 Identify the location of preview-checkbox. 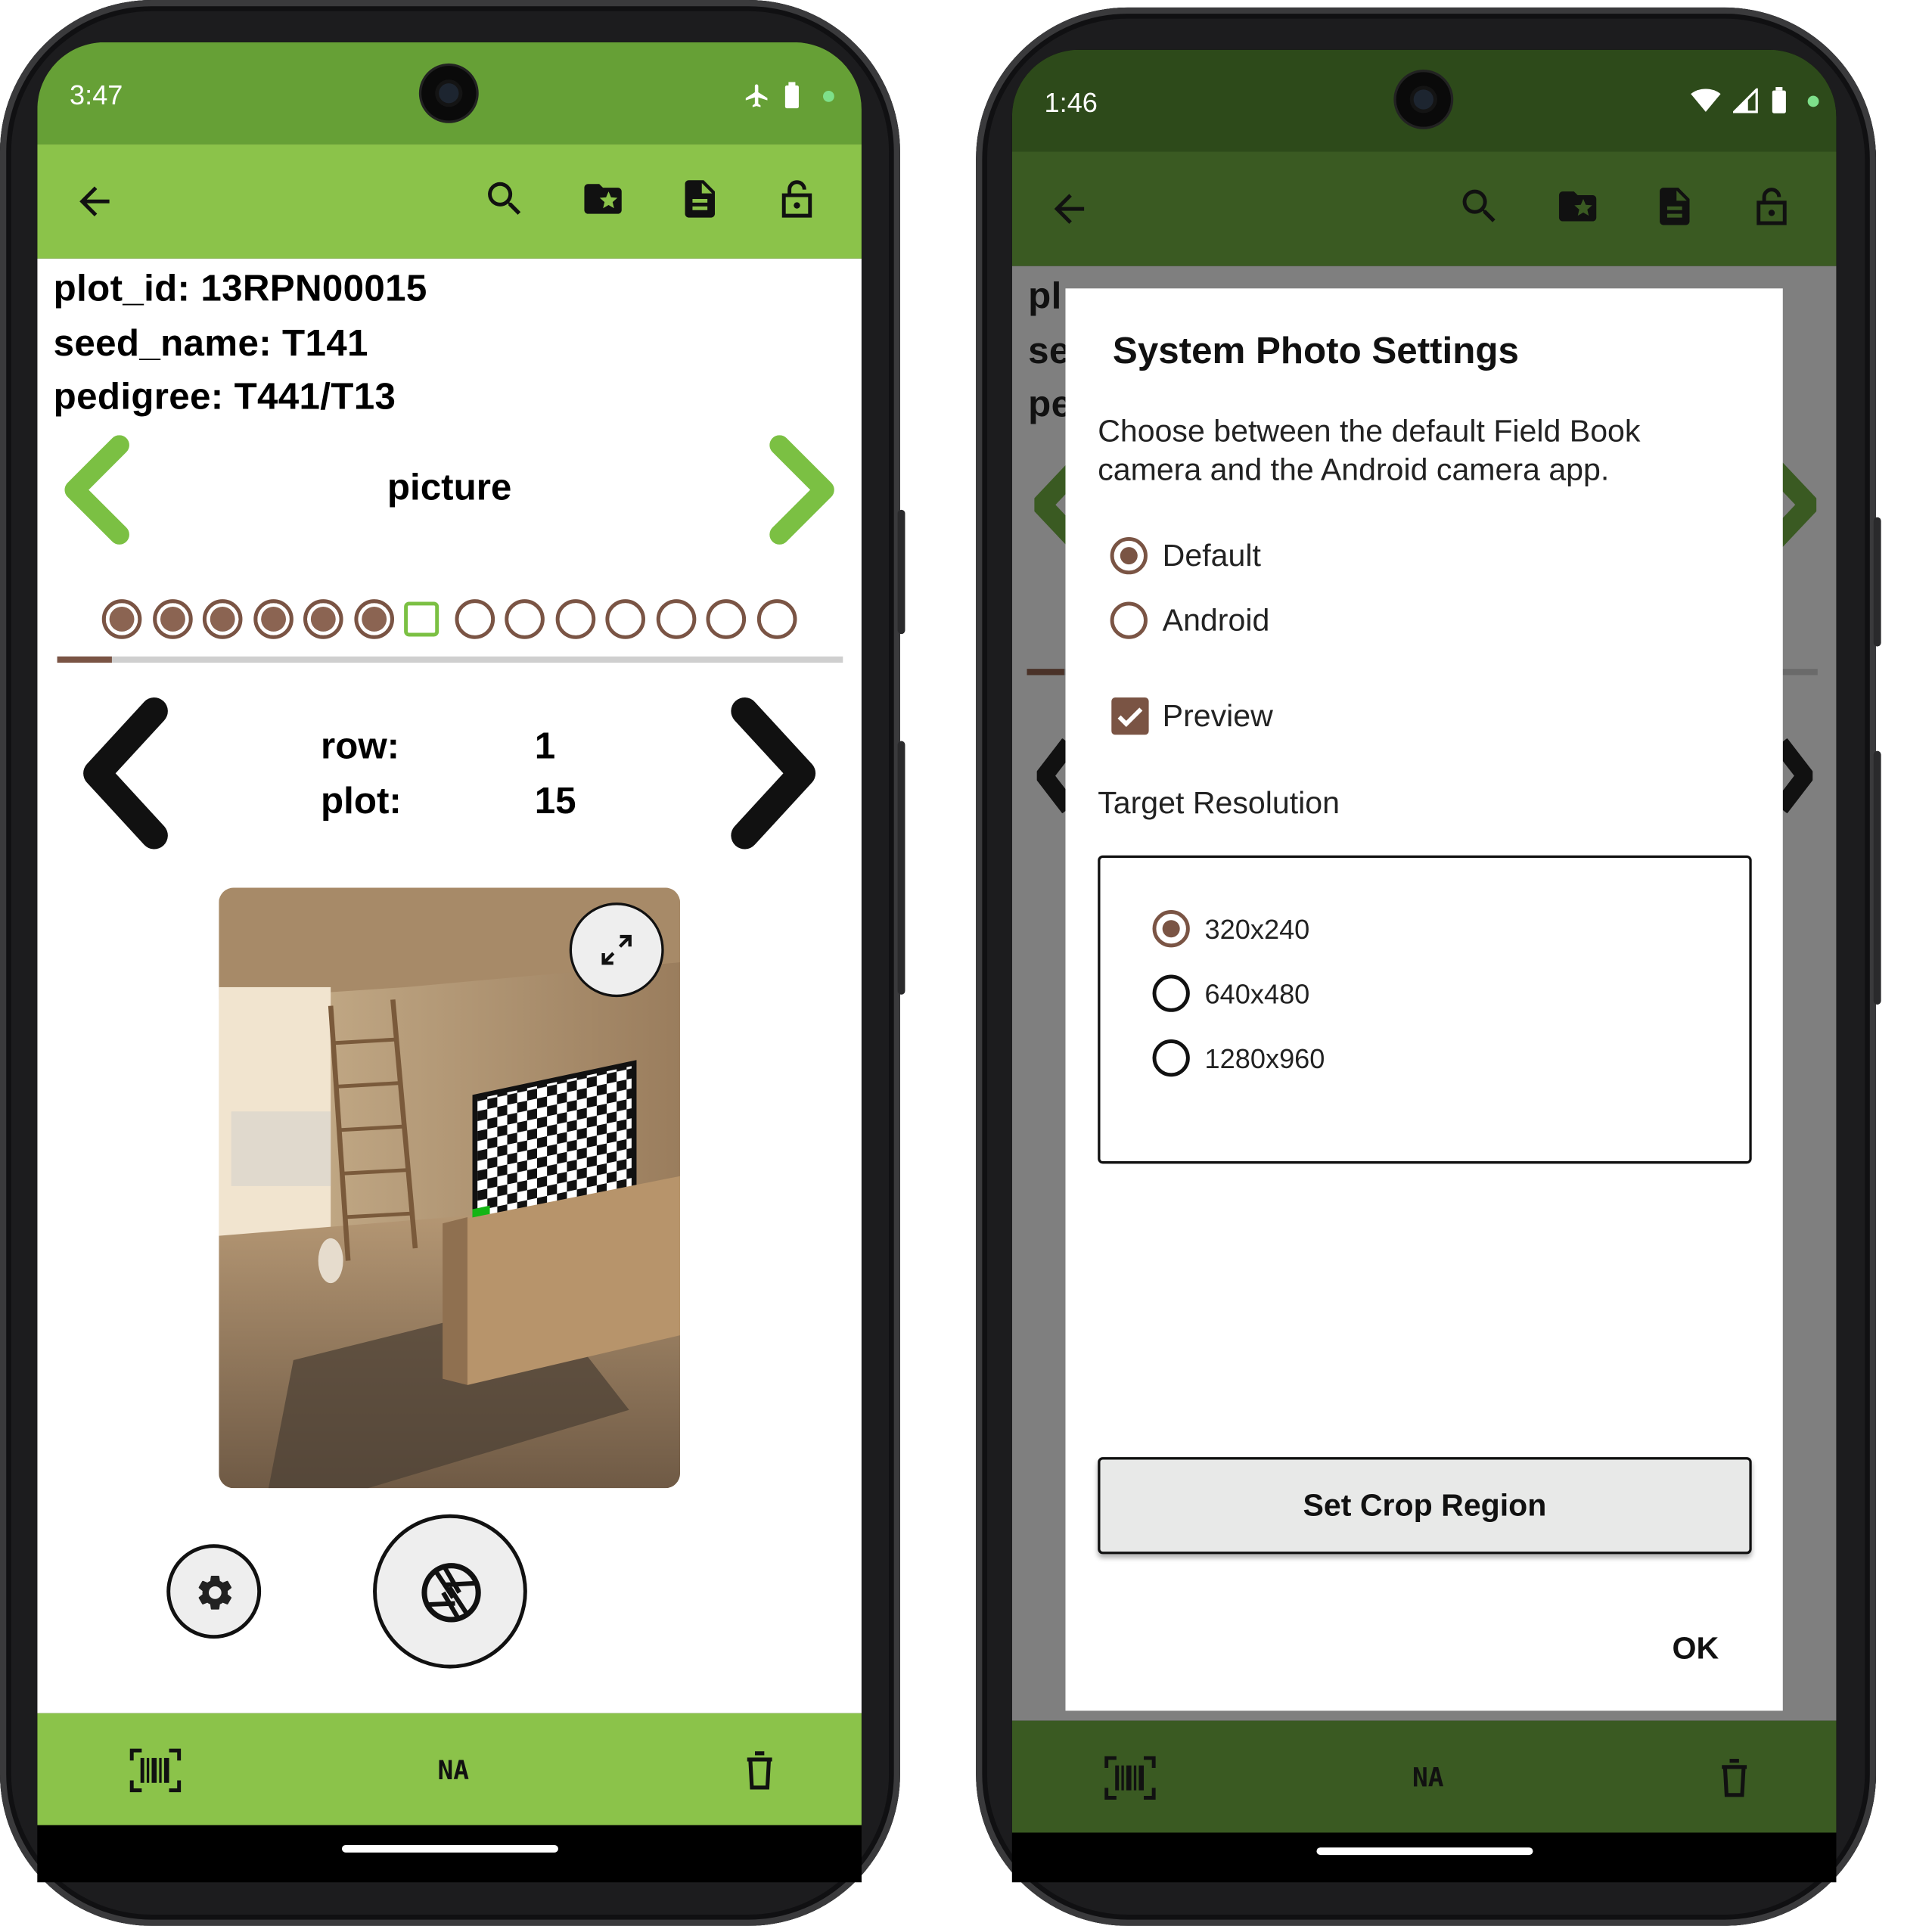
(1130, 716).